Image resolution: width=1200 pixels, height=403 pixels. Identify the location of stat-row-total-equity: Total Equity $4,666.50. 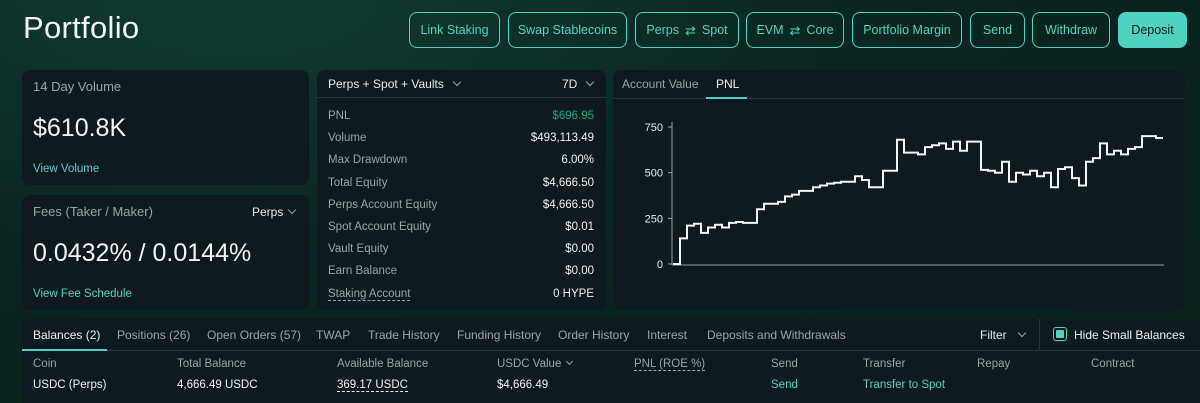
(461, 183).